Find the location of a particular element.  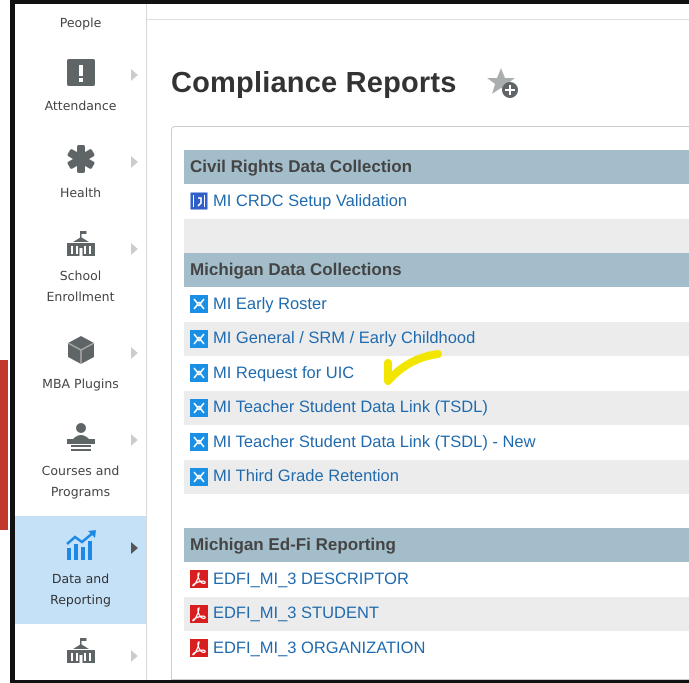

report-icon is located at coordinates (199, 201).